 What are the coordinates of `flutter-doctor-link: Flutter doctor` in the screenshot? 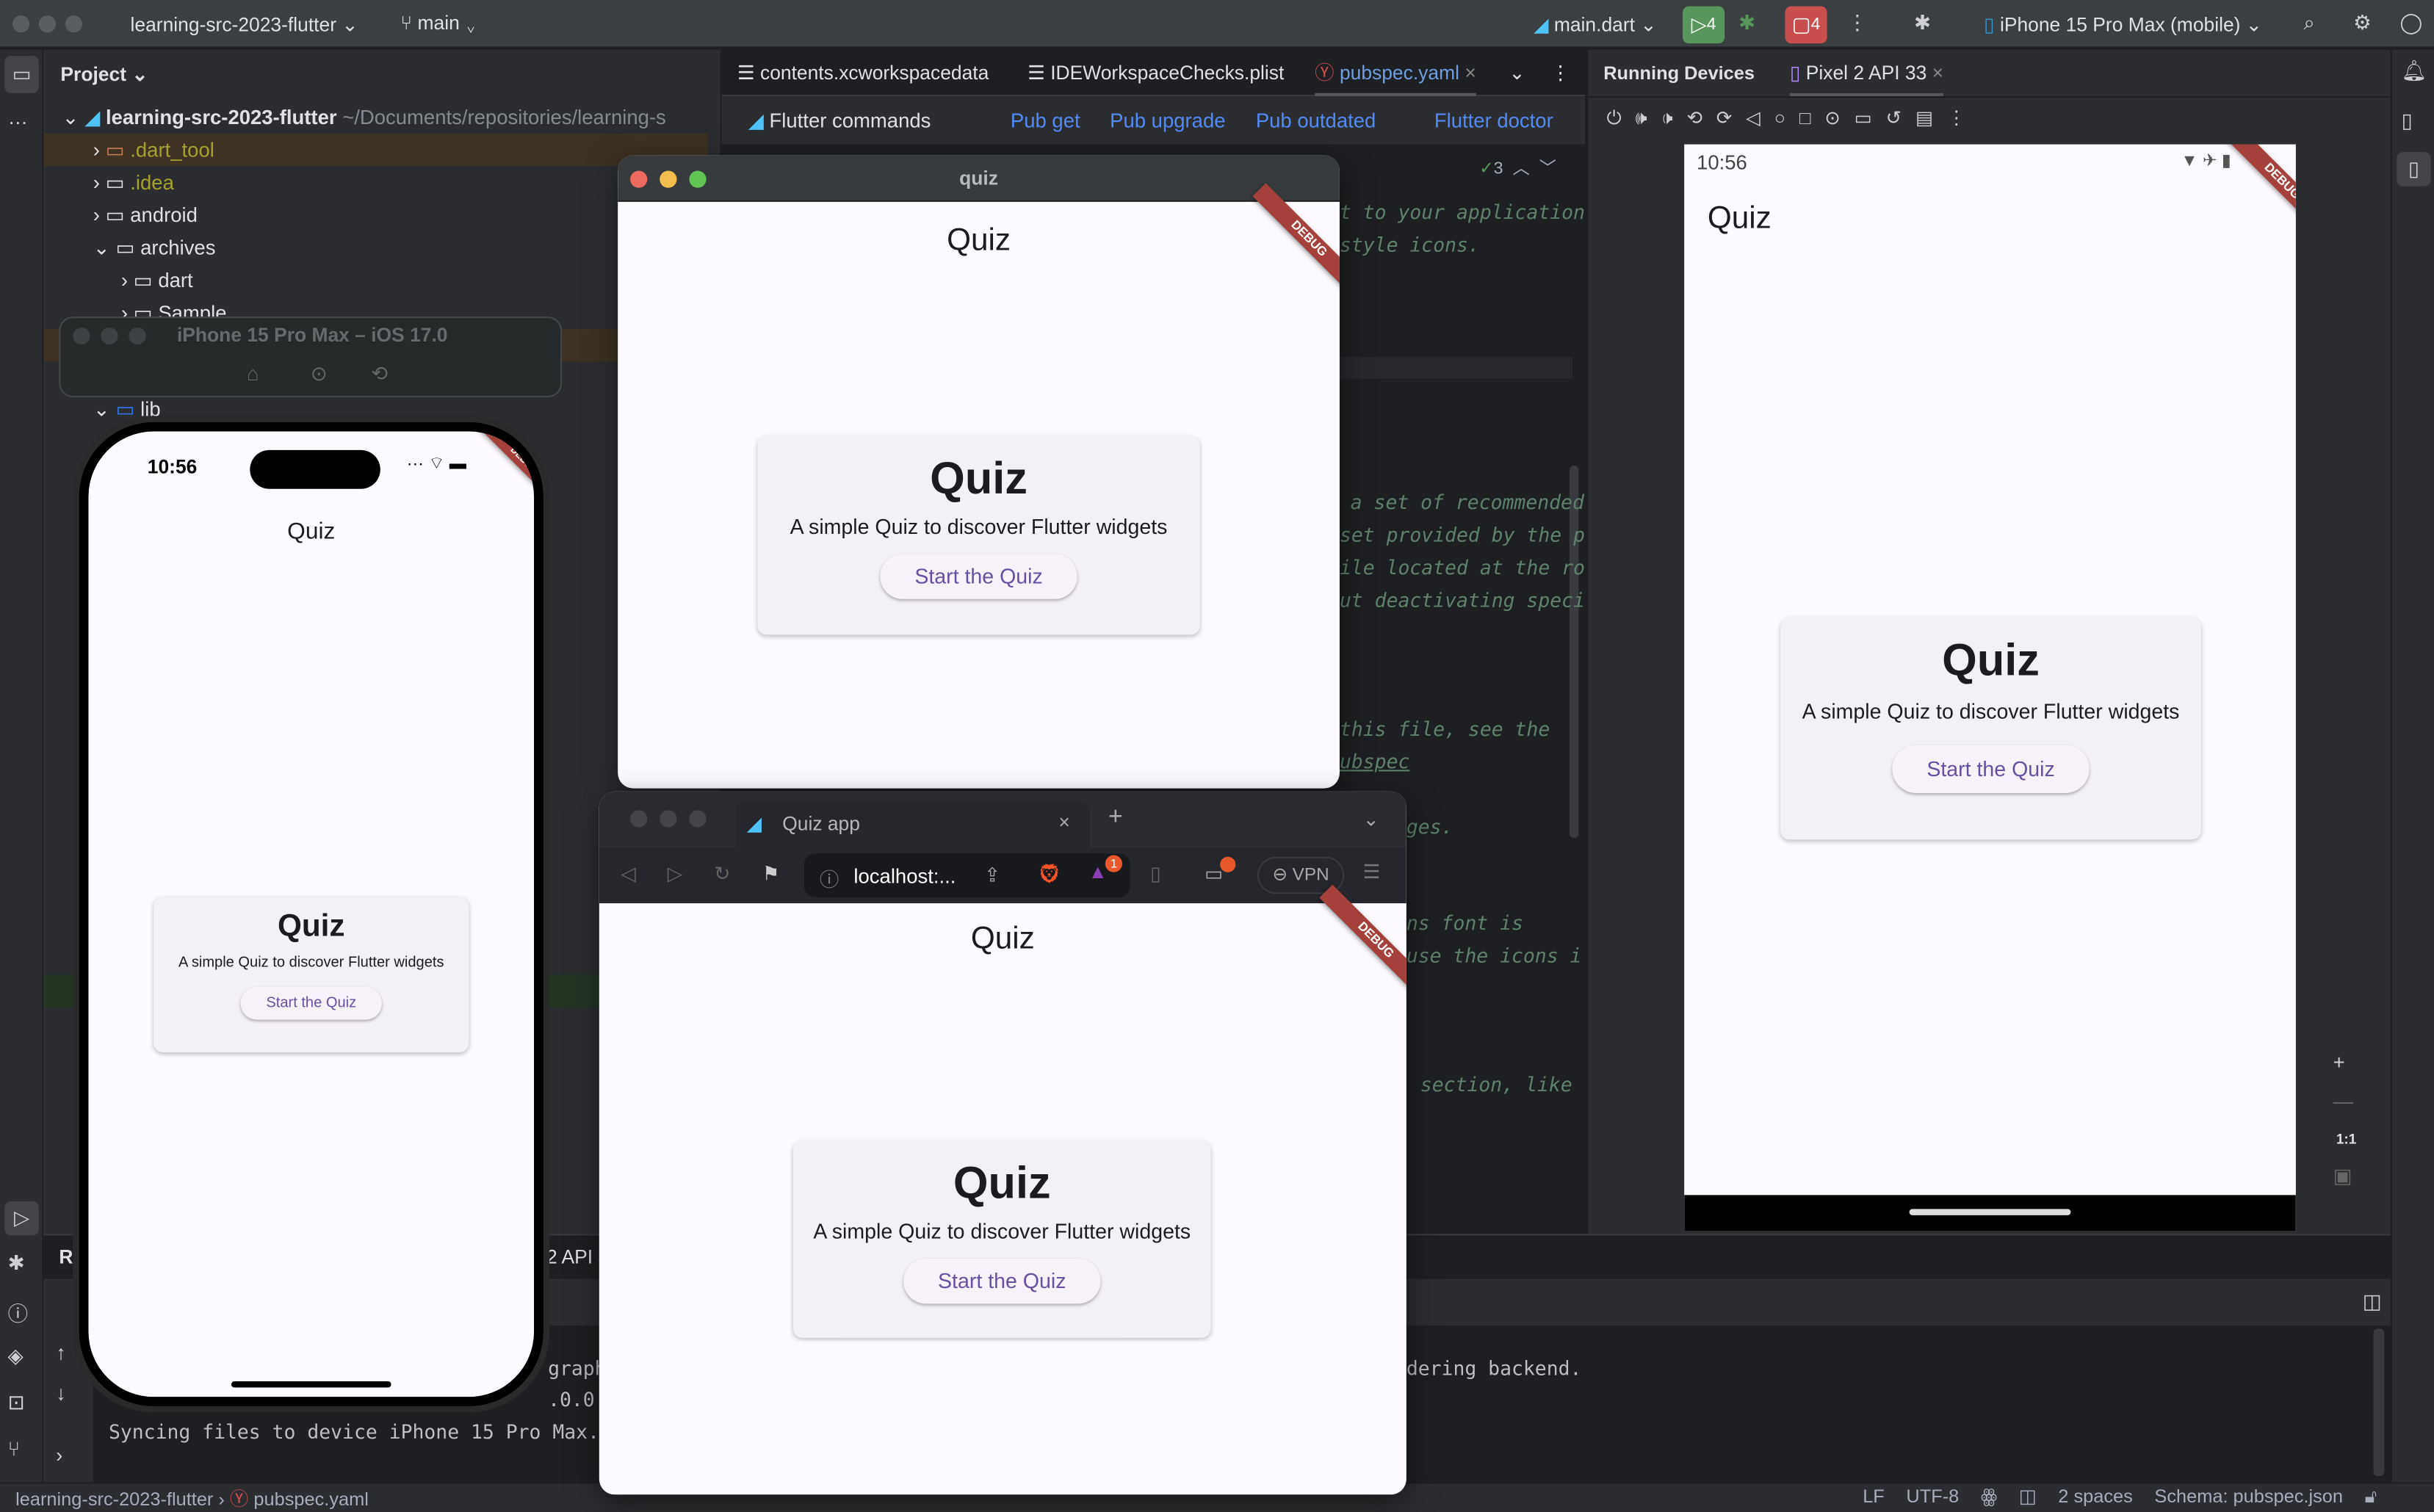 It's located at (1493, 121).